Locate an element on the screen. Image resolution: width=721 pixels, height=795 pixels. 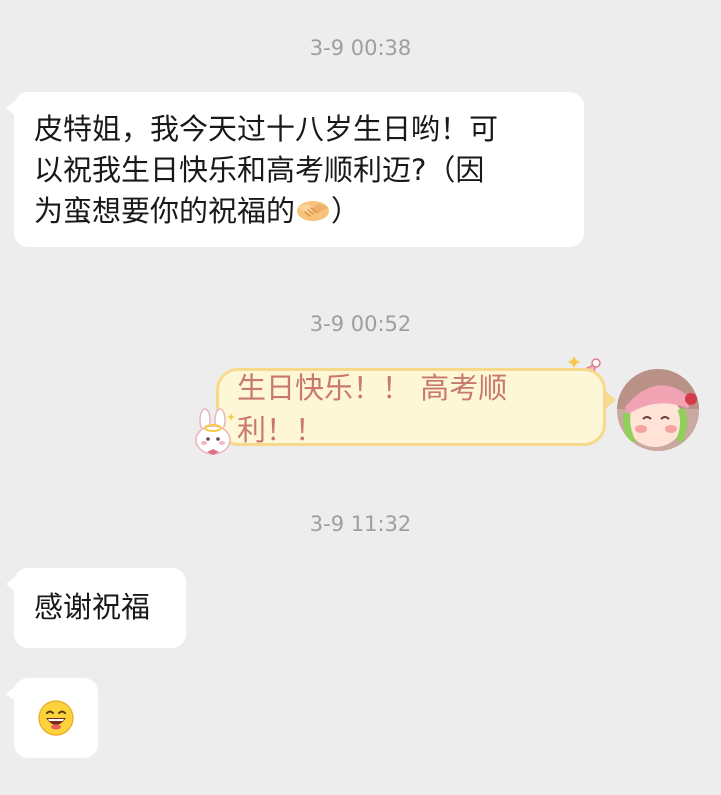
message-line: 为蛮想要你的祝福的 ） is located at coordinates (299, 211).